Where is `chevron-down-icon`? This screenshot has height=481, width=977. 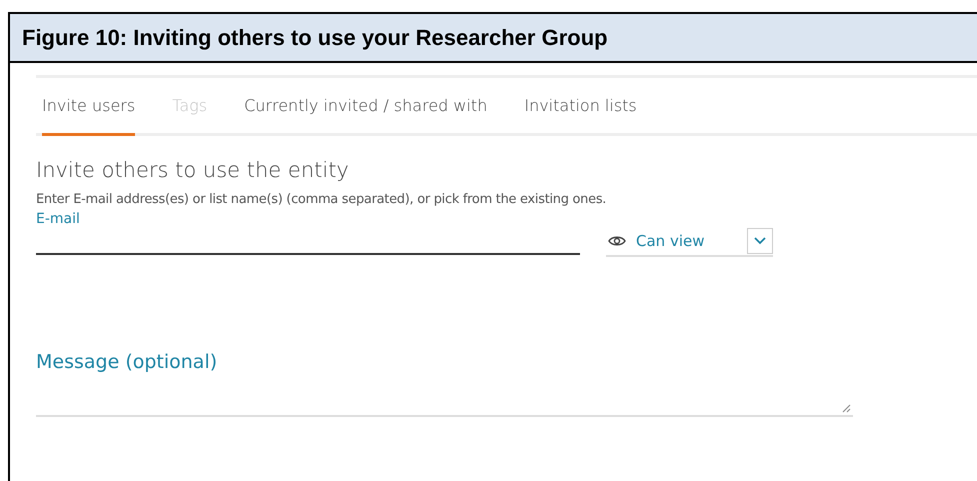
chevron-down-icon is located at coordinates (760, 241).